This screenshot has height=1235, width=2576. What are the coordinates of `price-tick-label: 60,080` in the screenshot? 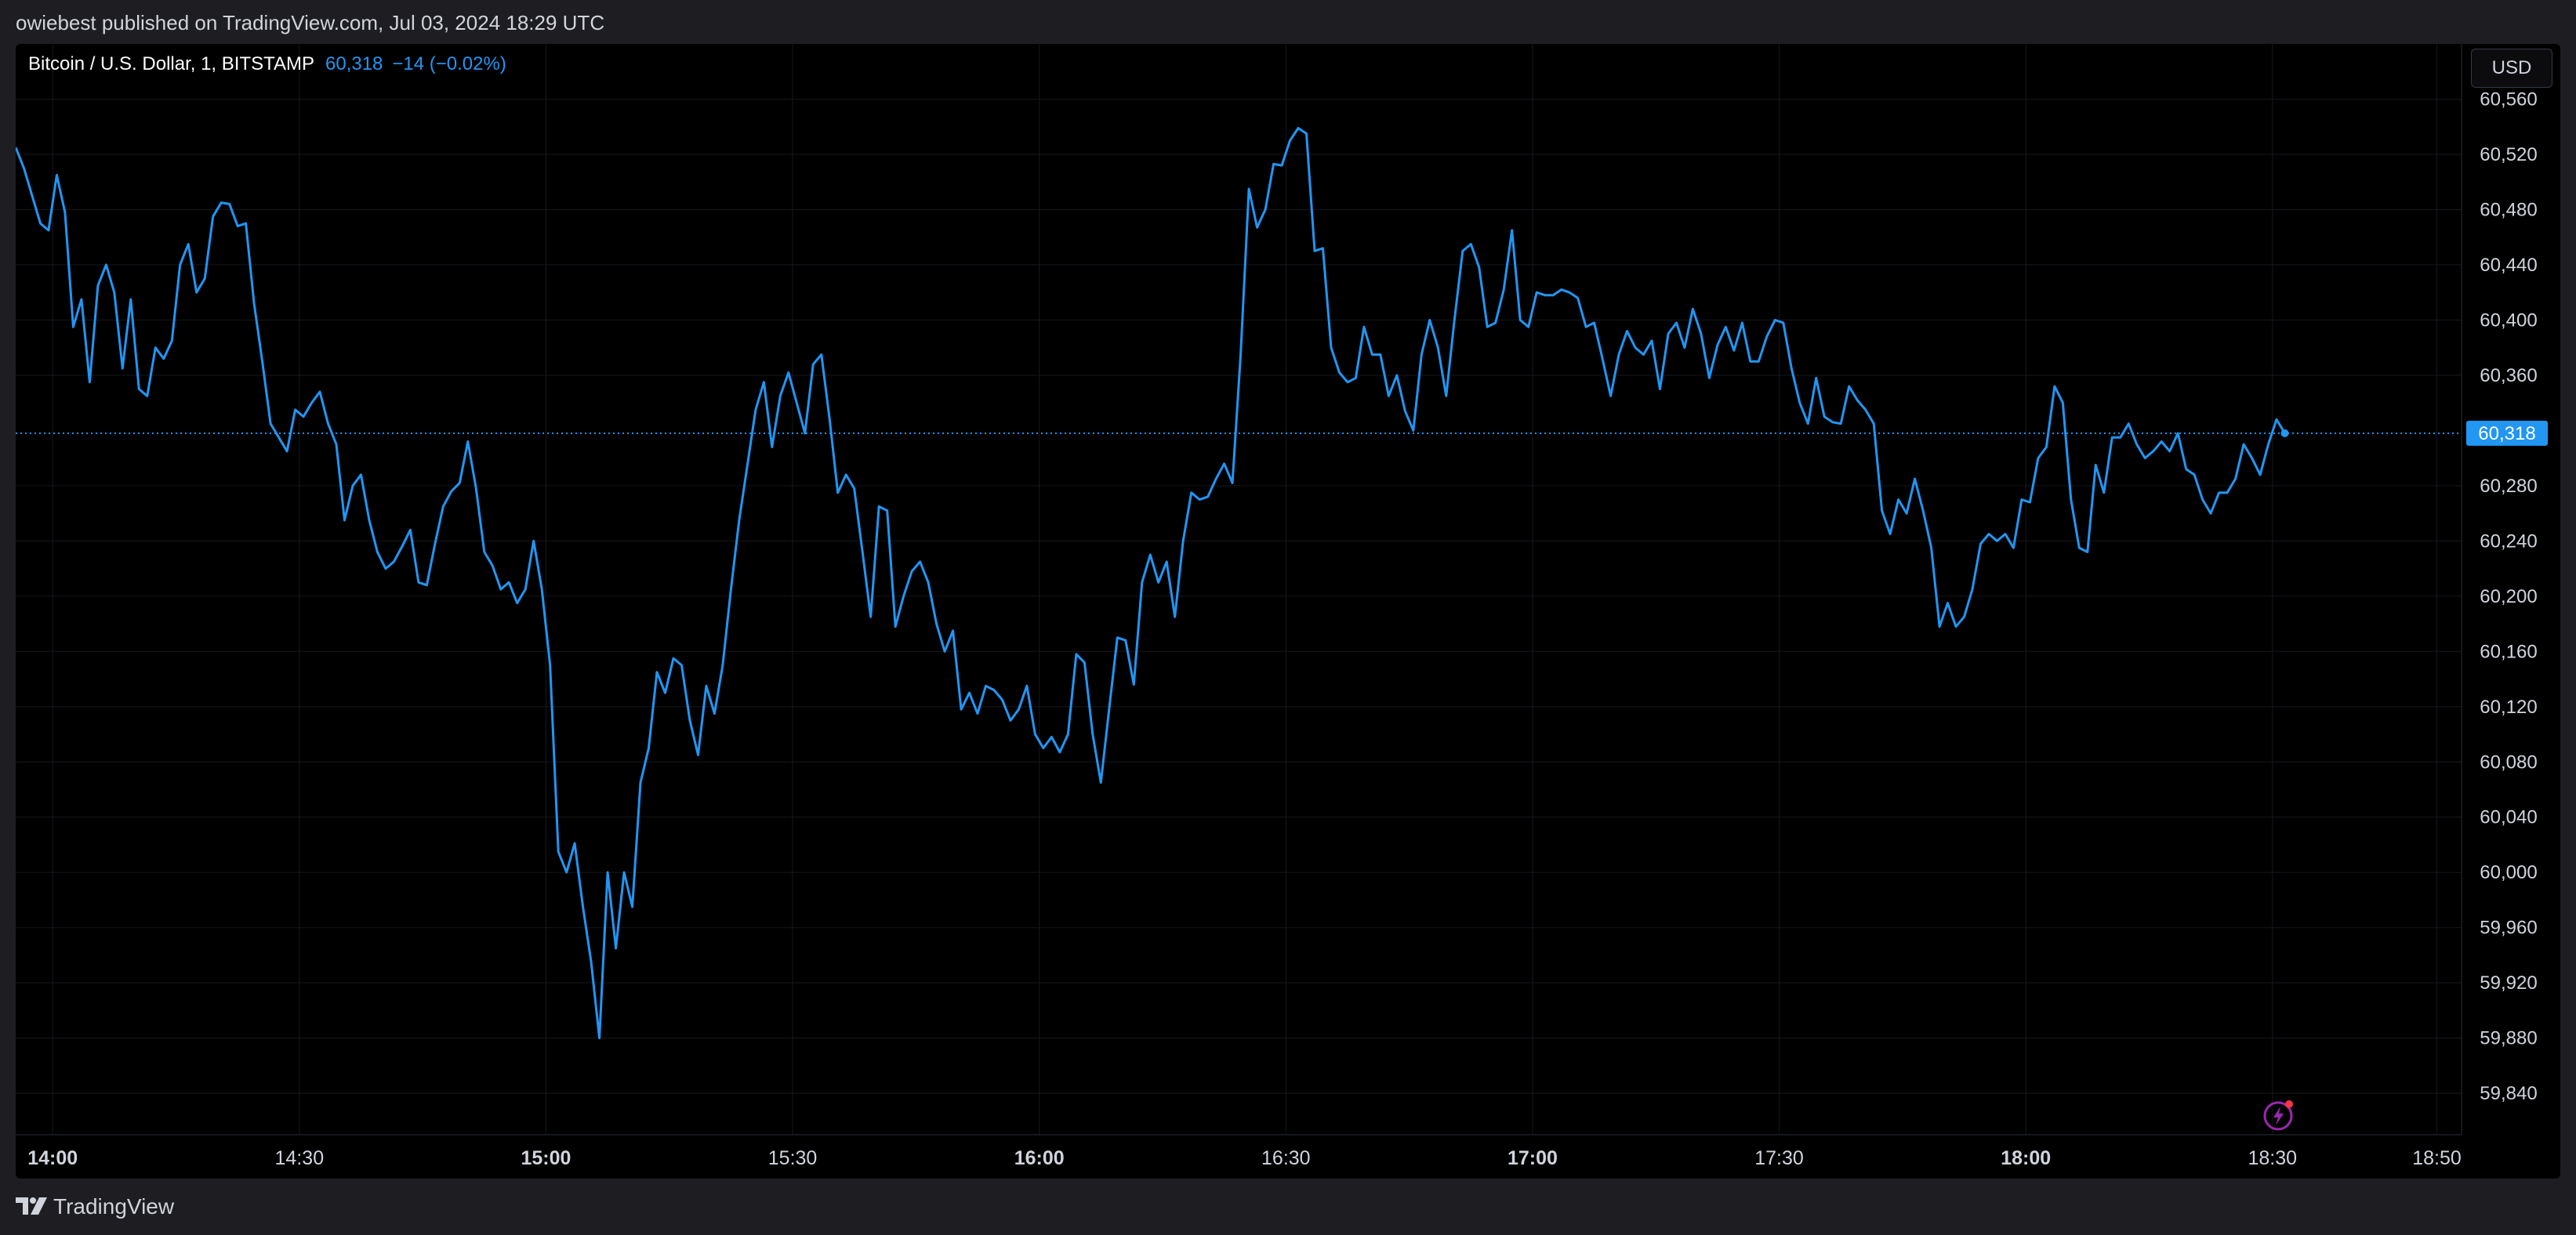 It's located at (2508, 762).